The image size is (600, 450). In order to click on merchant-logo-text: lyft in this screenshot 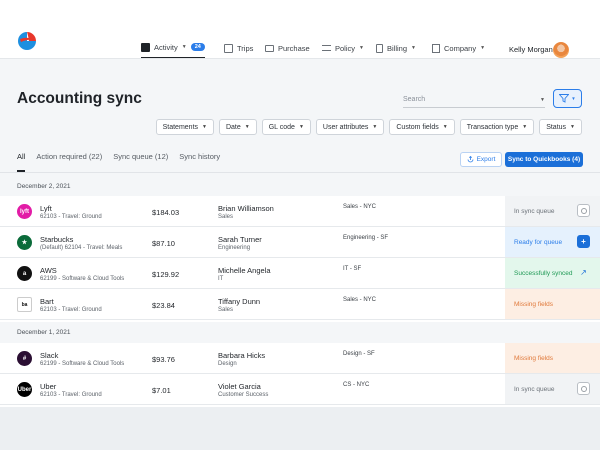, I will do `click(24, 211)`.